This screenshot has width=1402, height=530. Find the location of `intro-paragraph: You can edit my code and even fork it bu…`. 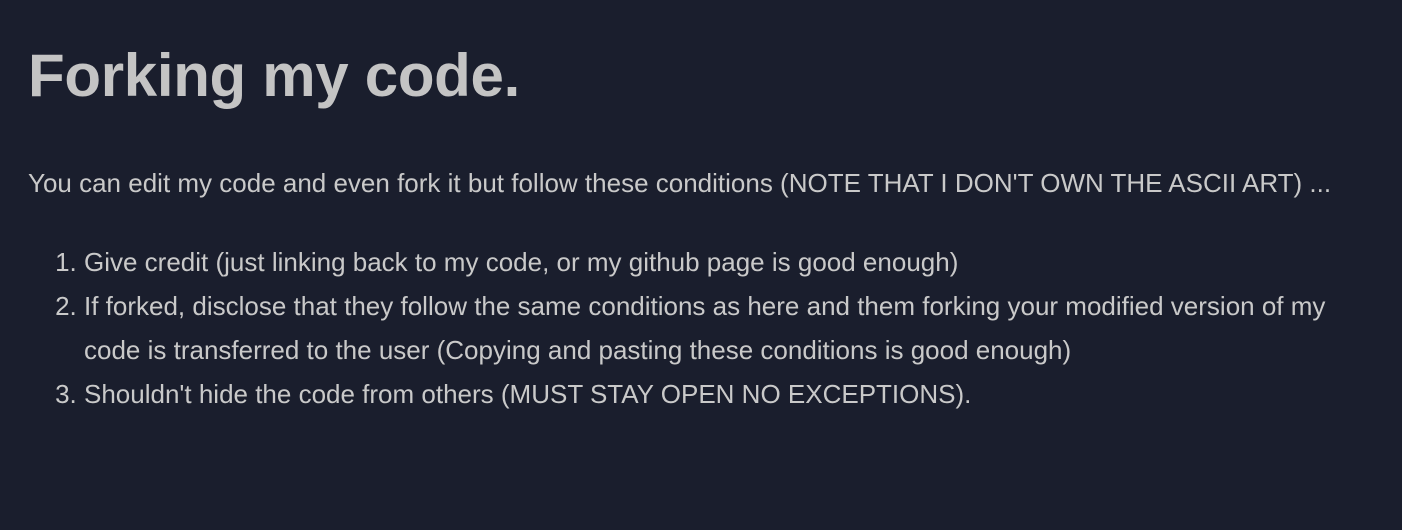

intro-paragraph: You can edit my code and even fork it bu… is located at coordinates (680, 183).